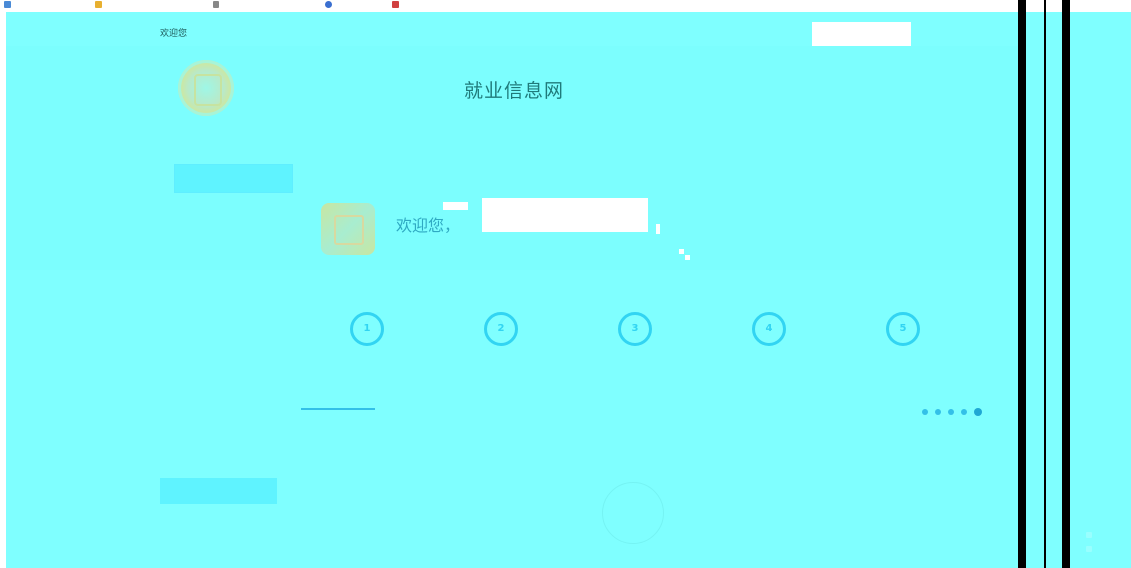 The image size is (1131, 568). What do you see at coordinates (685, 255) in the screenshot?
I see `pixel-mark-icon` at bounding box center [685, 255].